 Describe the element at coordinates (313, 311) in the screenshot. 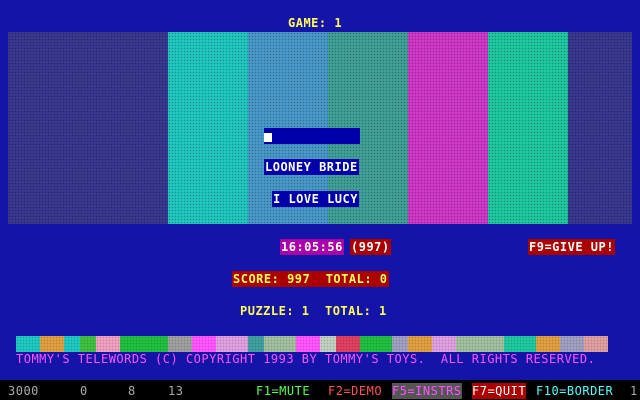

I see `puzzle-total: PUZZLE: 1 TOTAL: 1` at that location.